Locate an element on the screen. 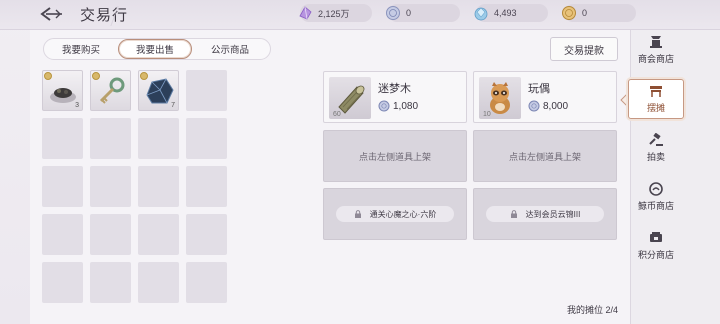 The height and width of the screenshot is (324, 720). tab-sell: 我要出售 is located at coordinates (155, 49).